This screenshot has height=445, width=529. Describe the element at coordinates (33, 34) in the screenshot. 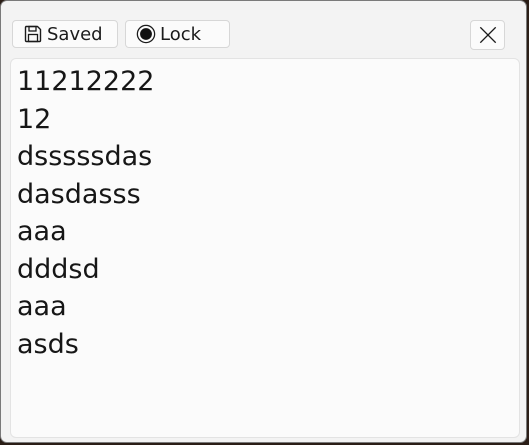

I see `floppy-disk-icon` at that location.